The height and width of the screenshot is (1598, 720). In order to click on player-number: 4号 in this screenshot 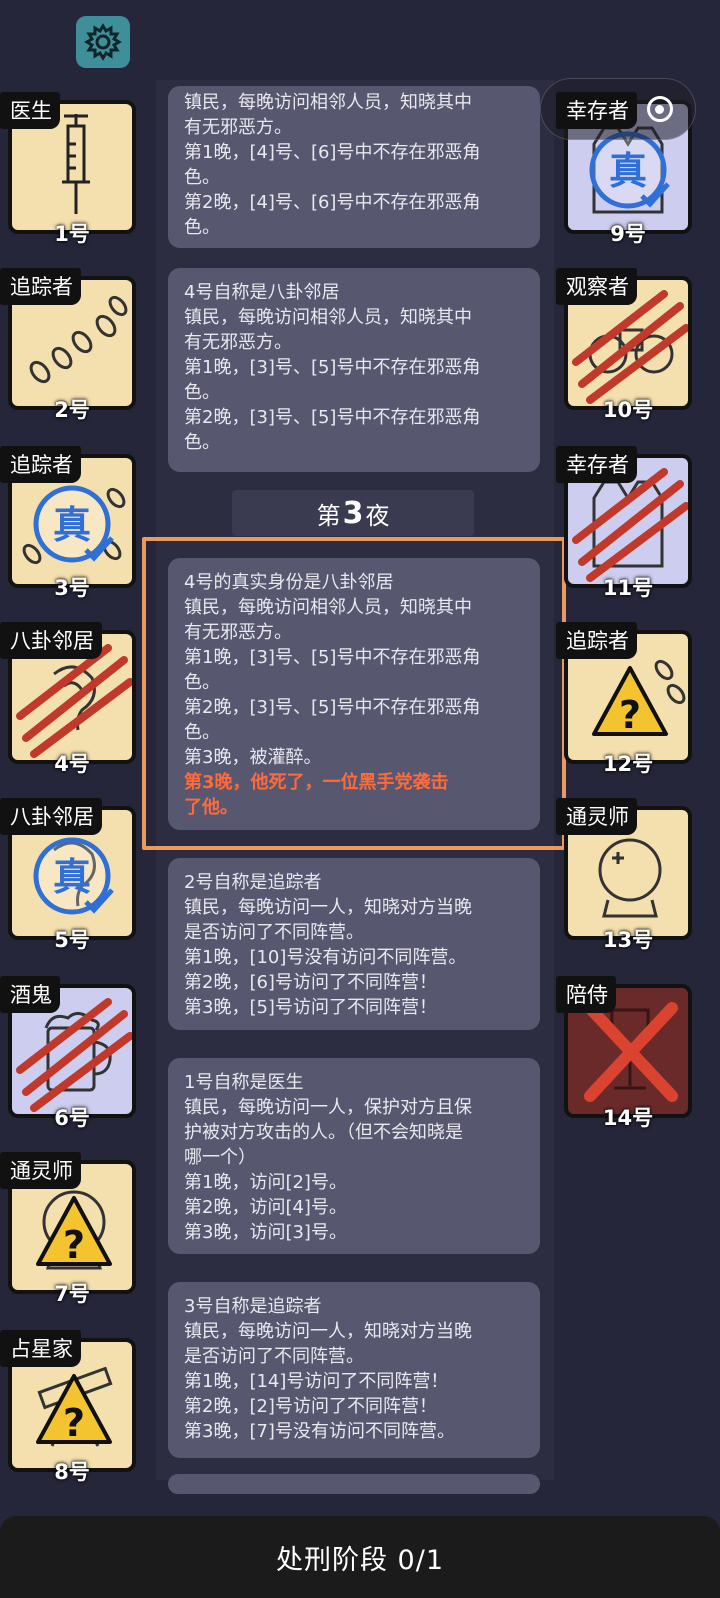, I will do `click(72, 764)`.